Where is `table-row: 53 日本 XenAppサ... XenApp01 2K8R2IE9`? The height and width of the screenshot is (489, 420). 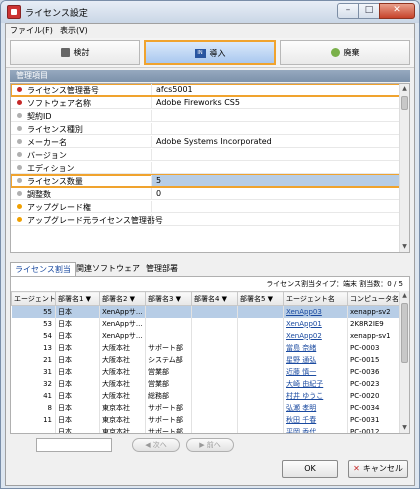
table-row: 53 日本 XenAppサ... XenApp01 2K8R2IE9 is located at coordinates (206, 323).